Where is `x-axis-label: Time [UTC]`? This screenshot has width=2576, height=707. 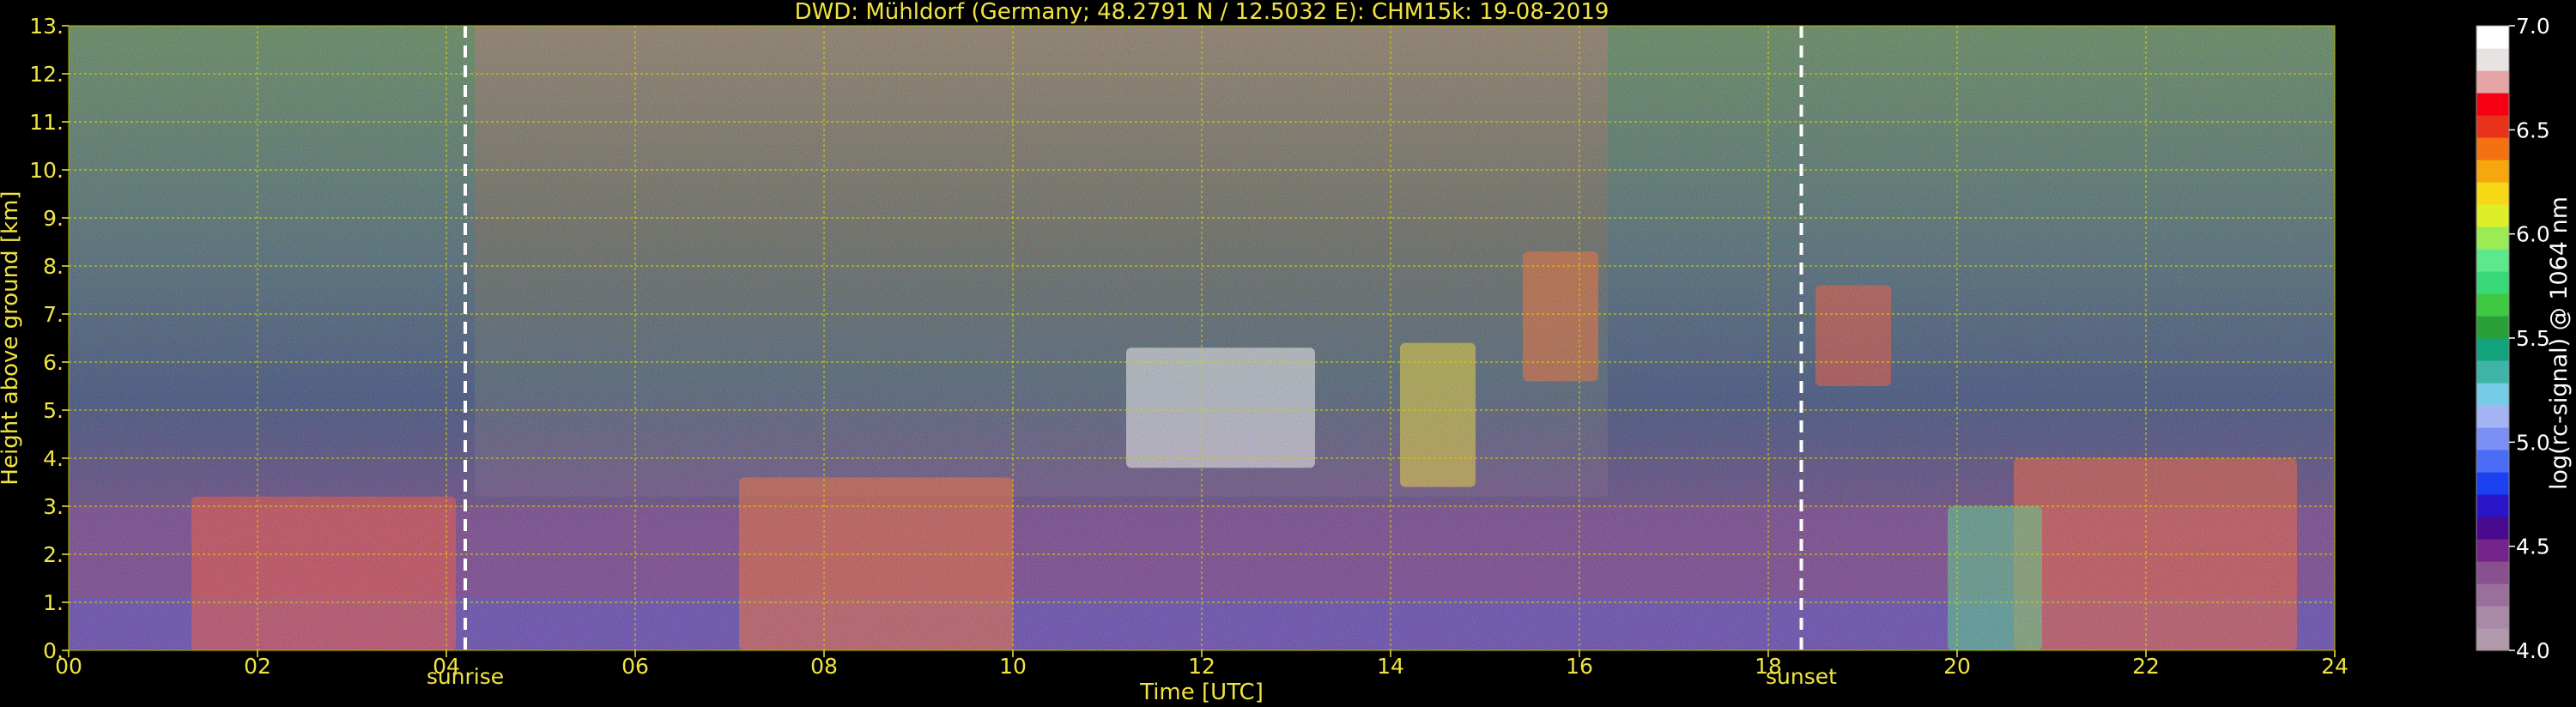
x-axis-label: Time [UTC] is located at coordinates (1201, 692).